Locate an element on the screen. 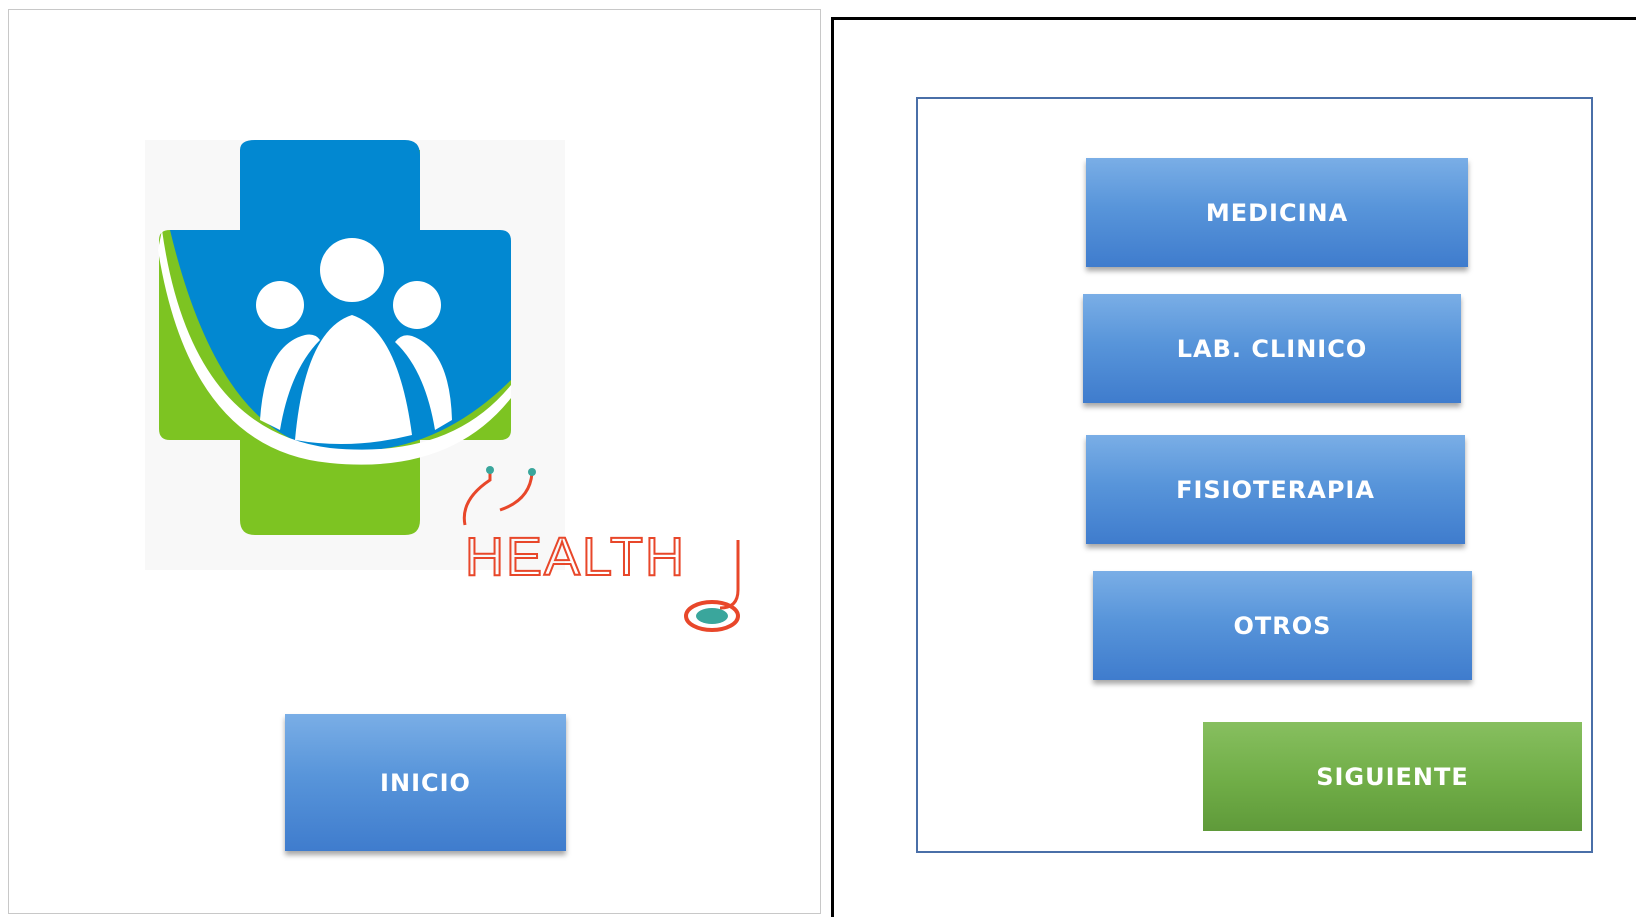  person-head-left is located at coordinates (280, 305).